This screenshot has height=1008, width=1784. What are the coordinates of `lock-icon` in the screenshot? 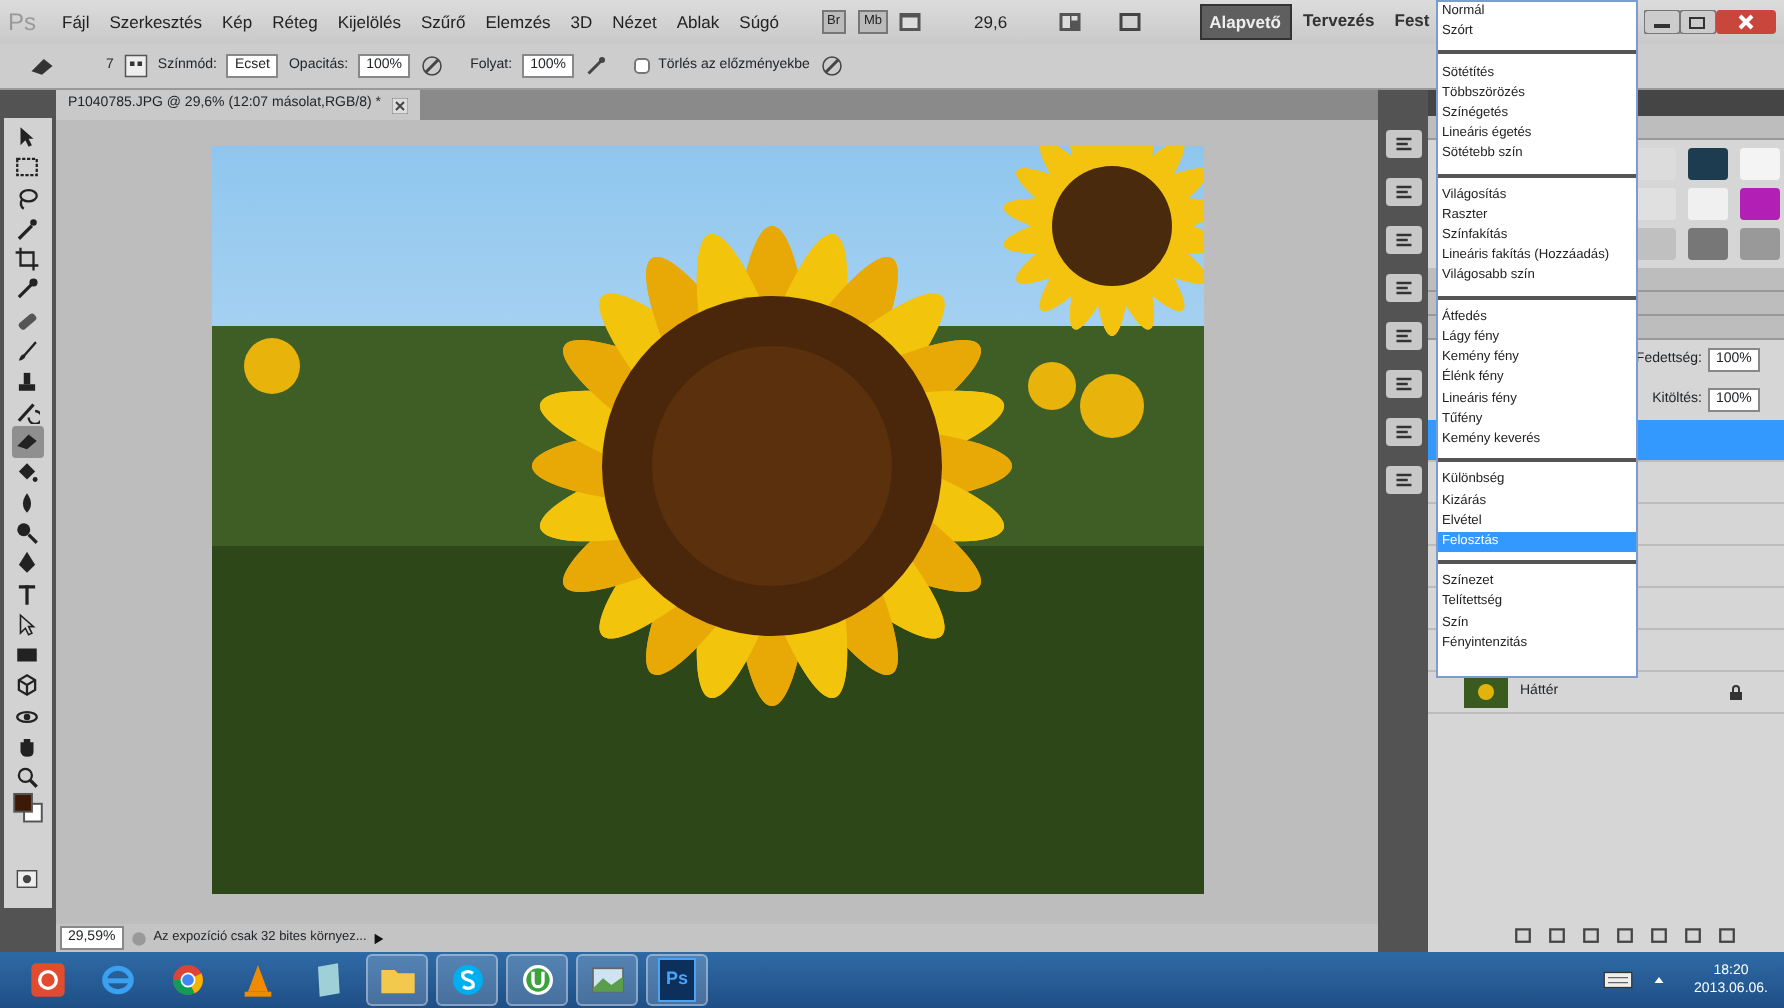 It's located at (1736, 692).